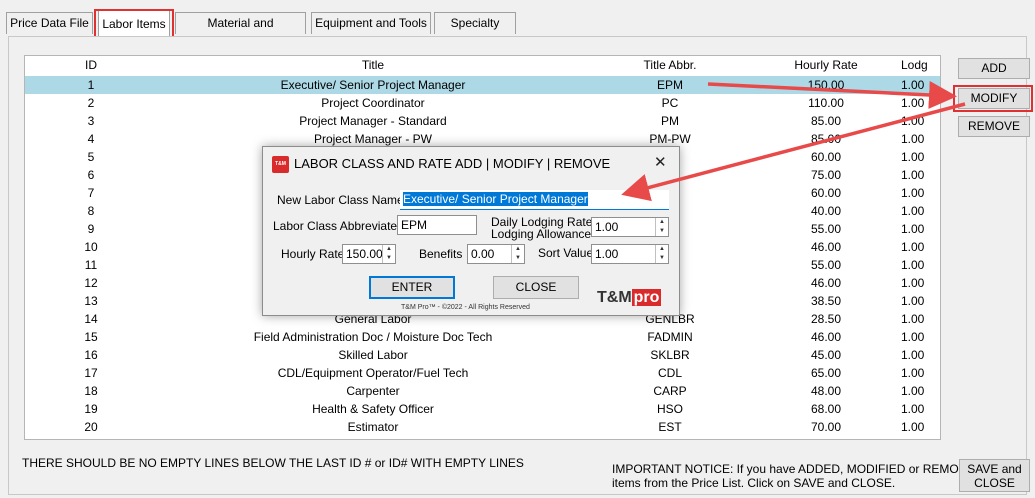 Image resolution: width=1035 pixels, height=498 pixels. I want to click on name-label: New Labor Class Name, so click(340, 200).